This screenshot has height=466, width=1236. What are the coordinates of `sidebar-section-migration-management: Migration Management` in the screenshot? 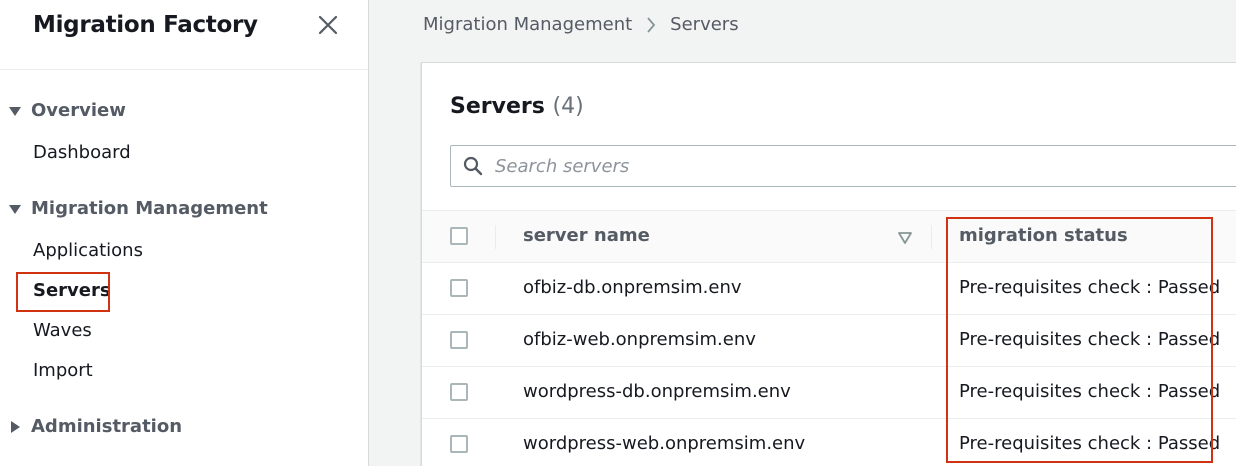 It's located at (138, 208).